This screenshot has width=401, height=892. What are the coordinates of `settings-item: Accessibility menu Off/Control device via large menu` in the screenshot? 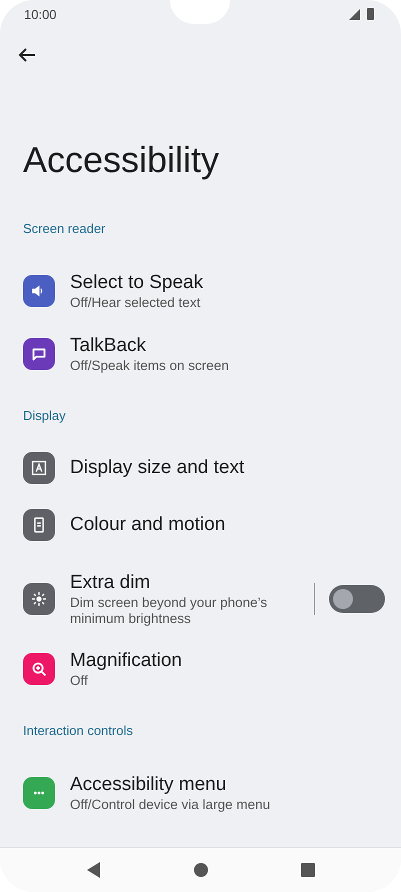 It's located at (200, 793).